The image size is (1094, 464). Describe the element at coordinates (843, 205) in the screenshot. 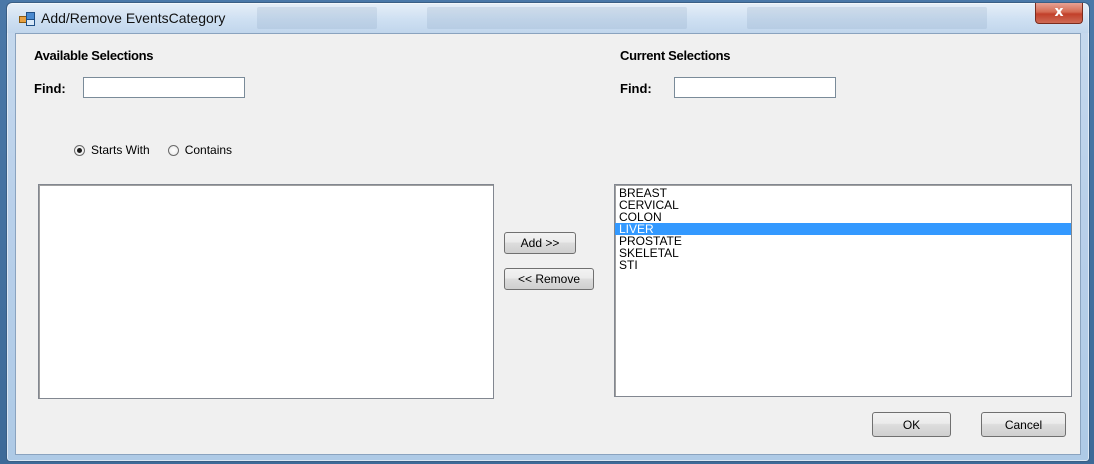

I see `list-item: CERVICAL` at that location.